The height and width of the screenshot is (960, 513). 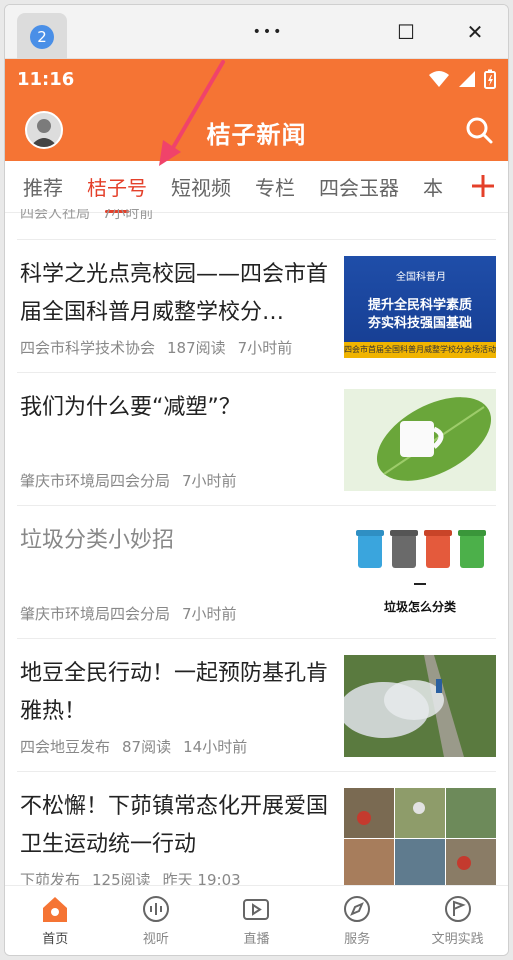 What do you see at coordinates (419, 323) in the screenshot?
I see `poster-line-2: 夯实科技强国基础` at bounding box center [419, 323].